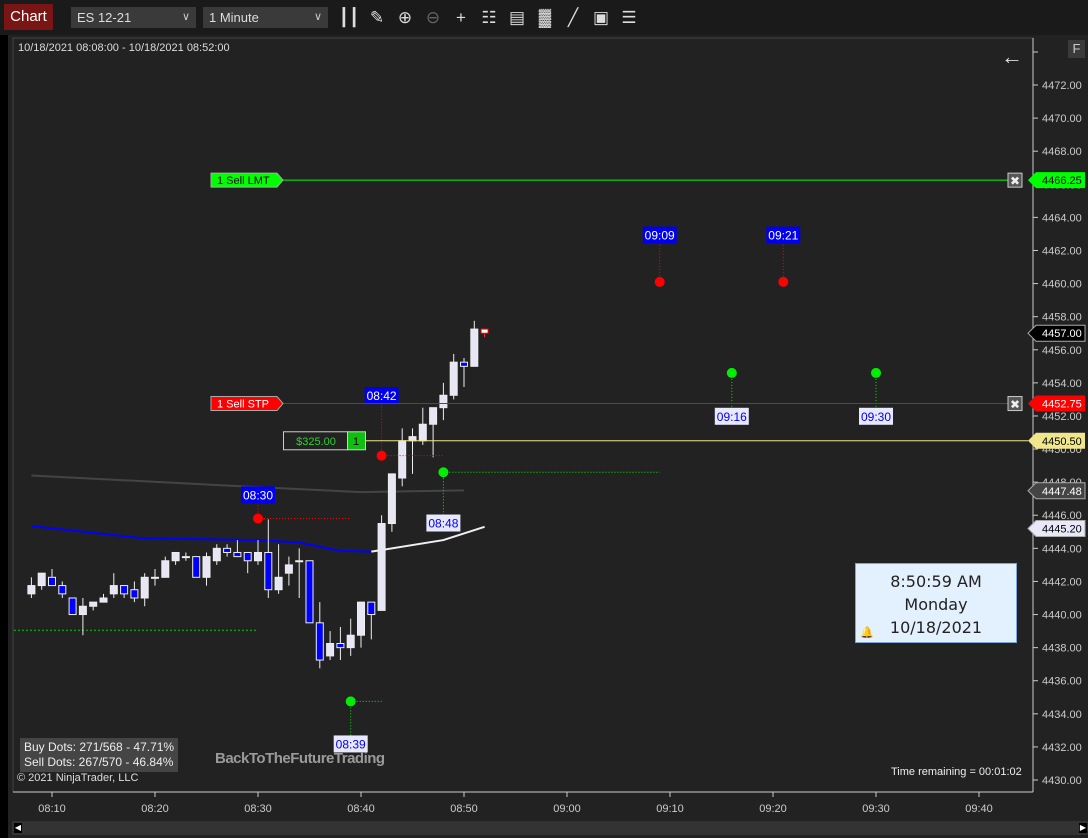  Describe the element at coordinates (1062, 218) in the screenshot. I see `price-tick-label: 4464.00` at that location.